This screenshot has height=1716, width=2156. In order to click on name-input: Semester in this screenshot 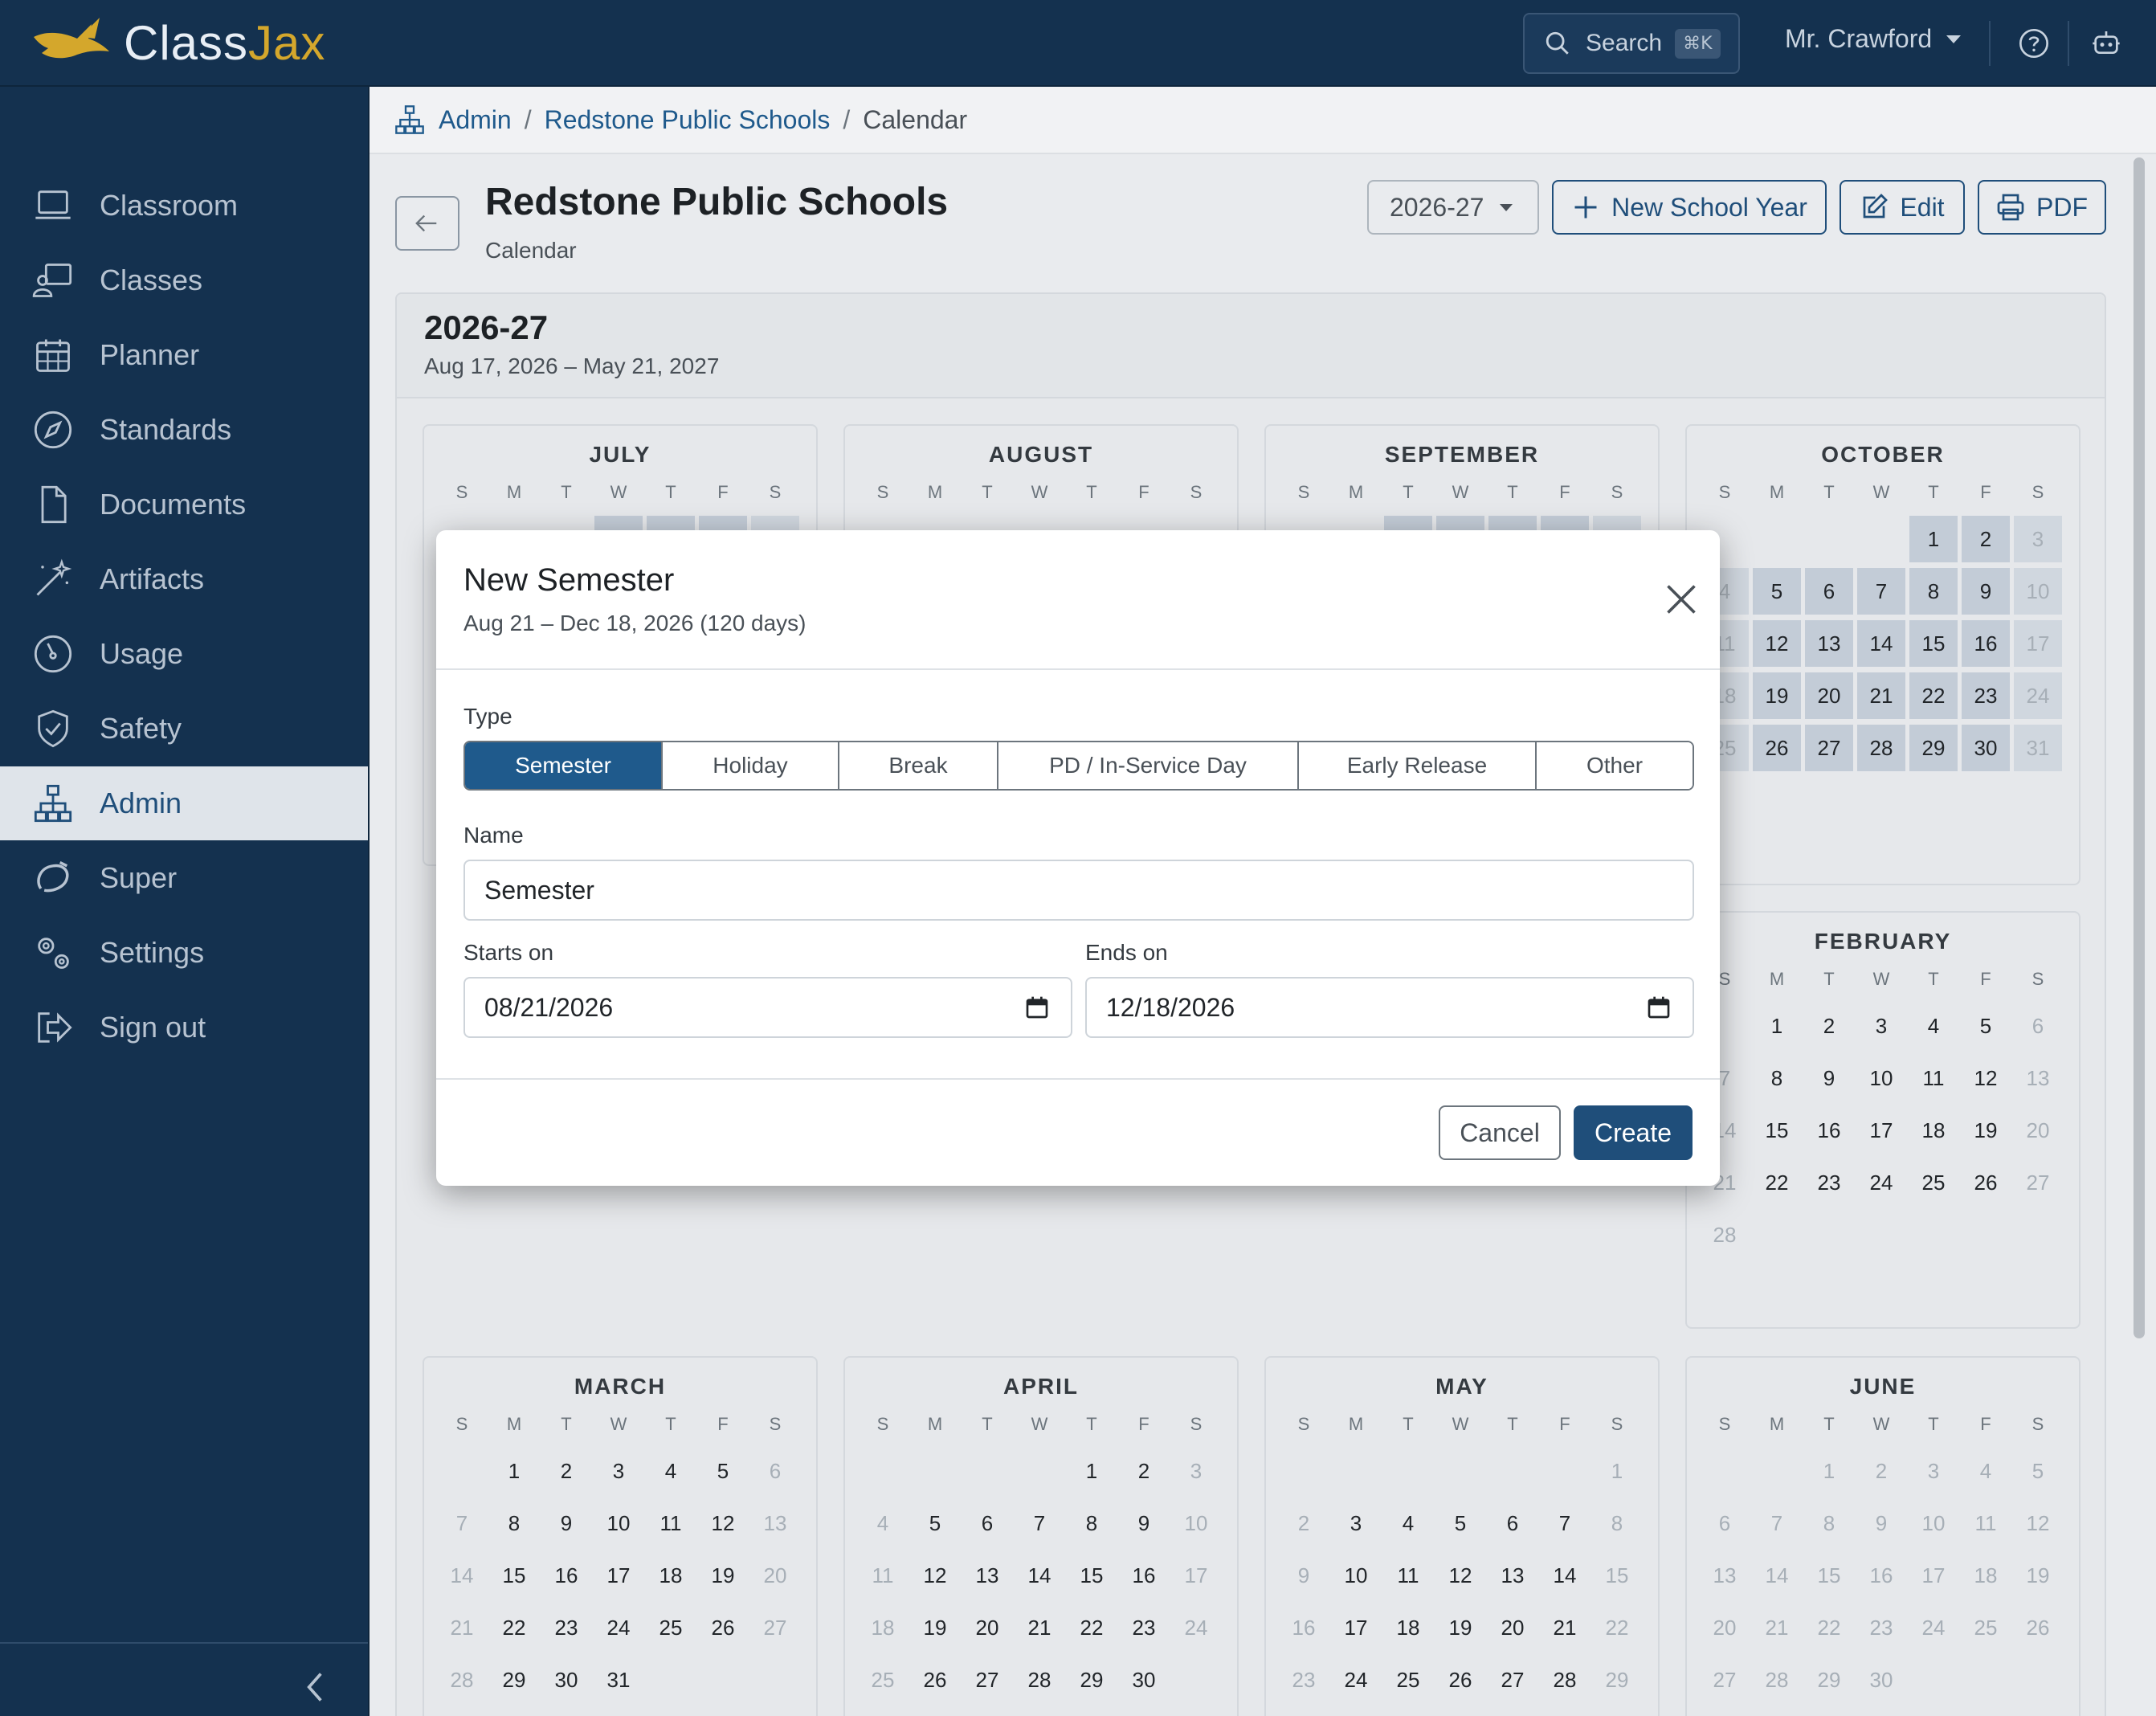, I will do `click(1078, 890)`.